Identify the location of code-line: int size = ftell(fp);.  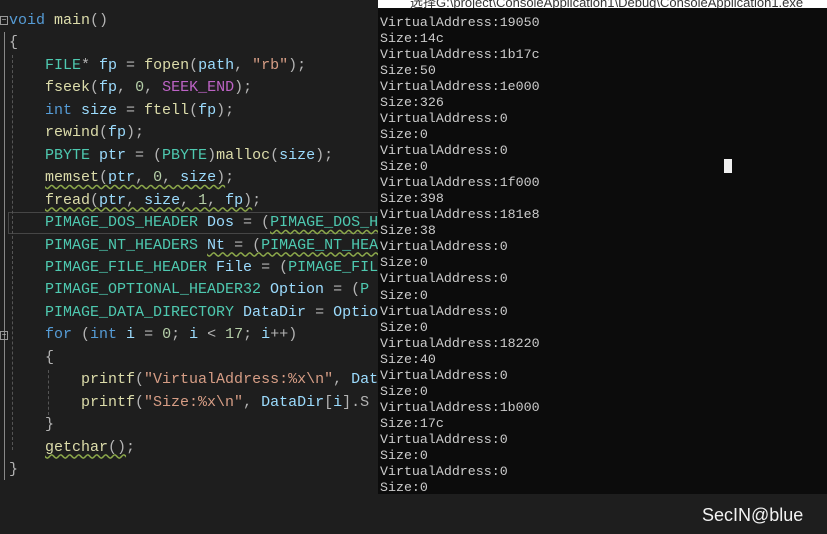
(121, 111).